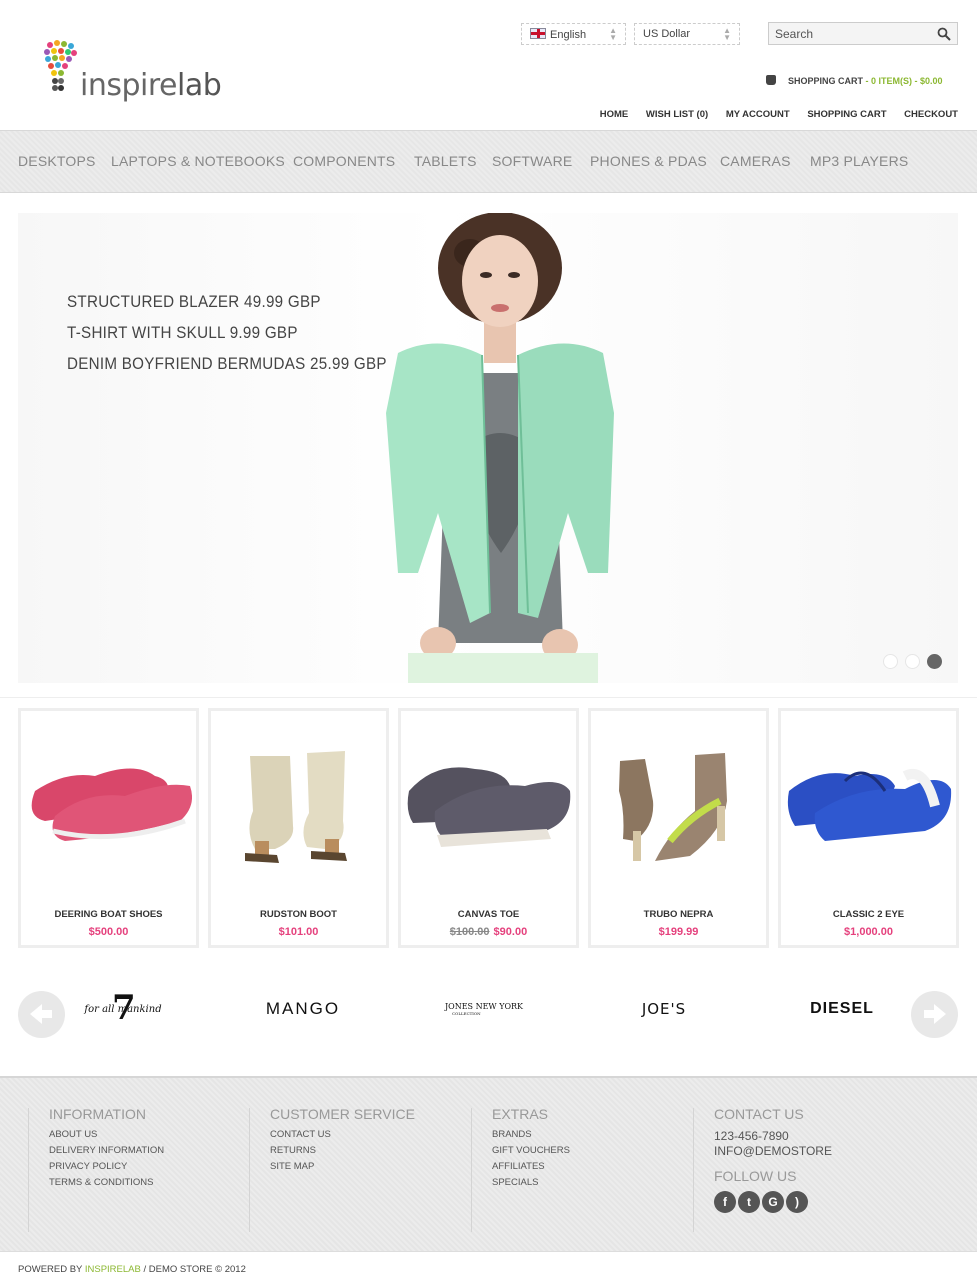 The height and width of the screenshot is (1287, 977). Describe the element at coordinates (664, 1009) in the screenshot. I see `brand-logo-joes: JOE'S` at that location.